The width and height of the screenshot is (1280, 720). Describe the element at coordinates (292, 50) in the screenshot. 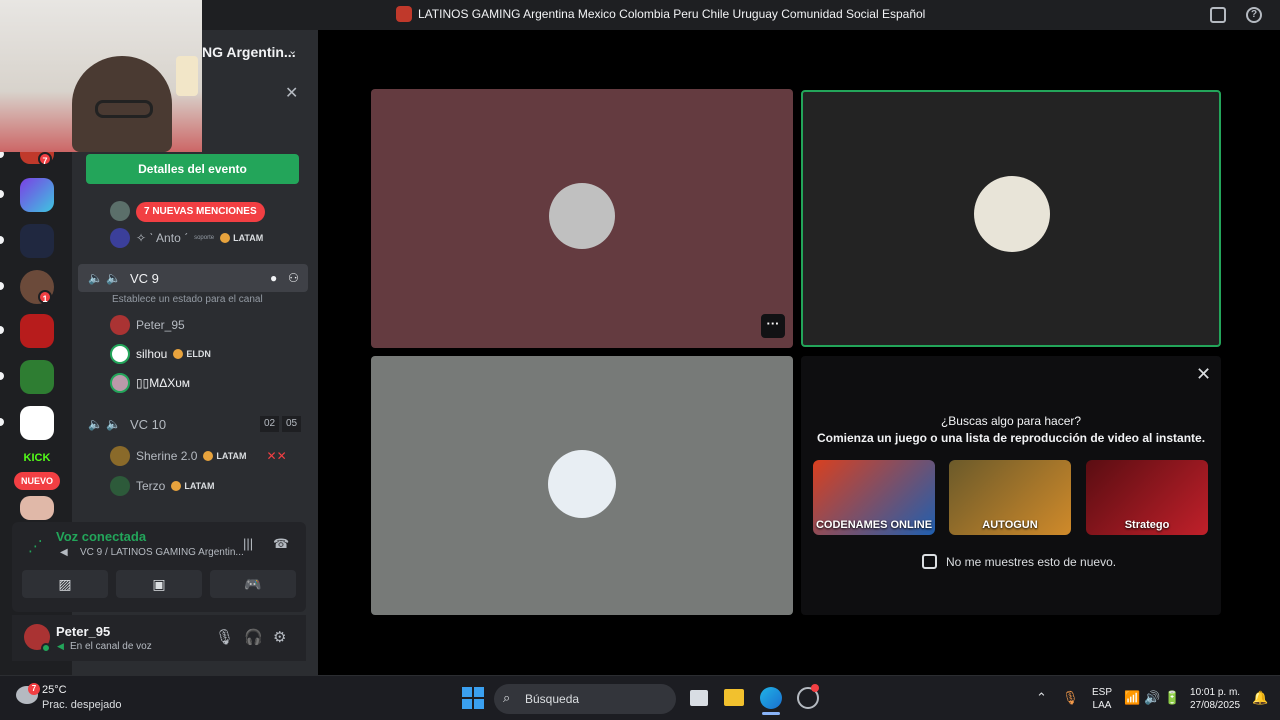

I see `chevron-down-icon: ⌄` at that location.